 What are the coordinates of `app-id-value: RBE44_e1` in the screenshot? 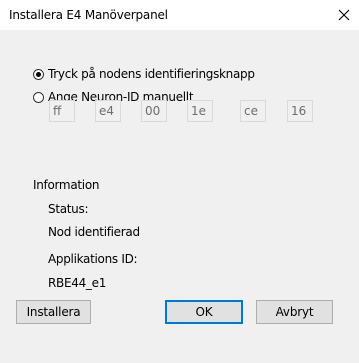 It's located at (77, 283).